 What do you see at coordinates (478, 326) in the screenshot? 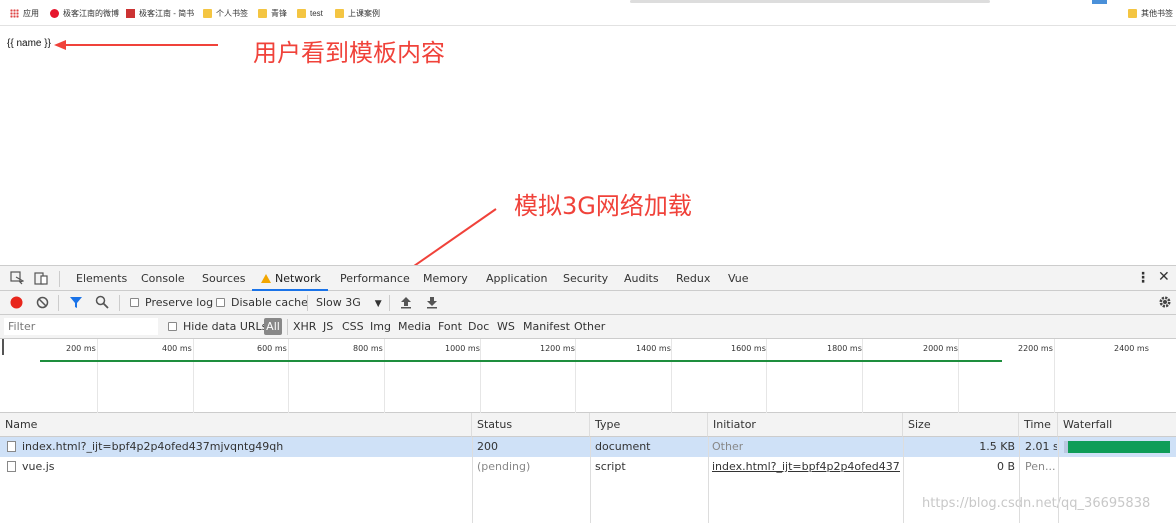
I see `filter-doc: Doc` at bounding box center [478, 326].